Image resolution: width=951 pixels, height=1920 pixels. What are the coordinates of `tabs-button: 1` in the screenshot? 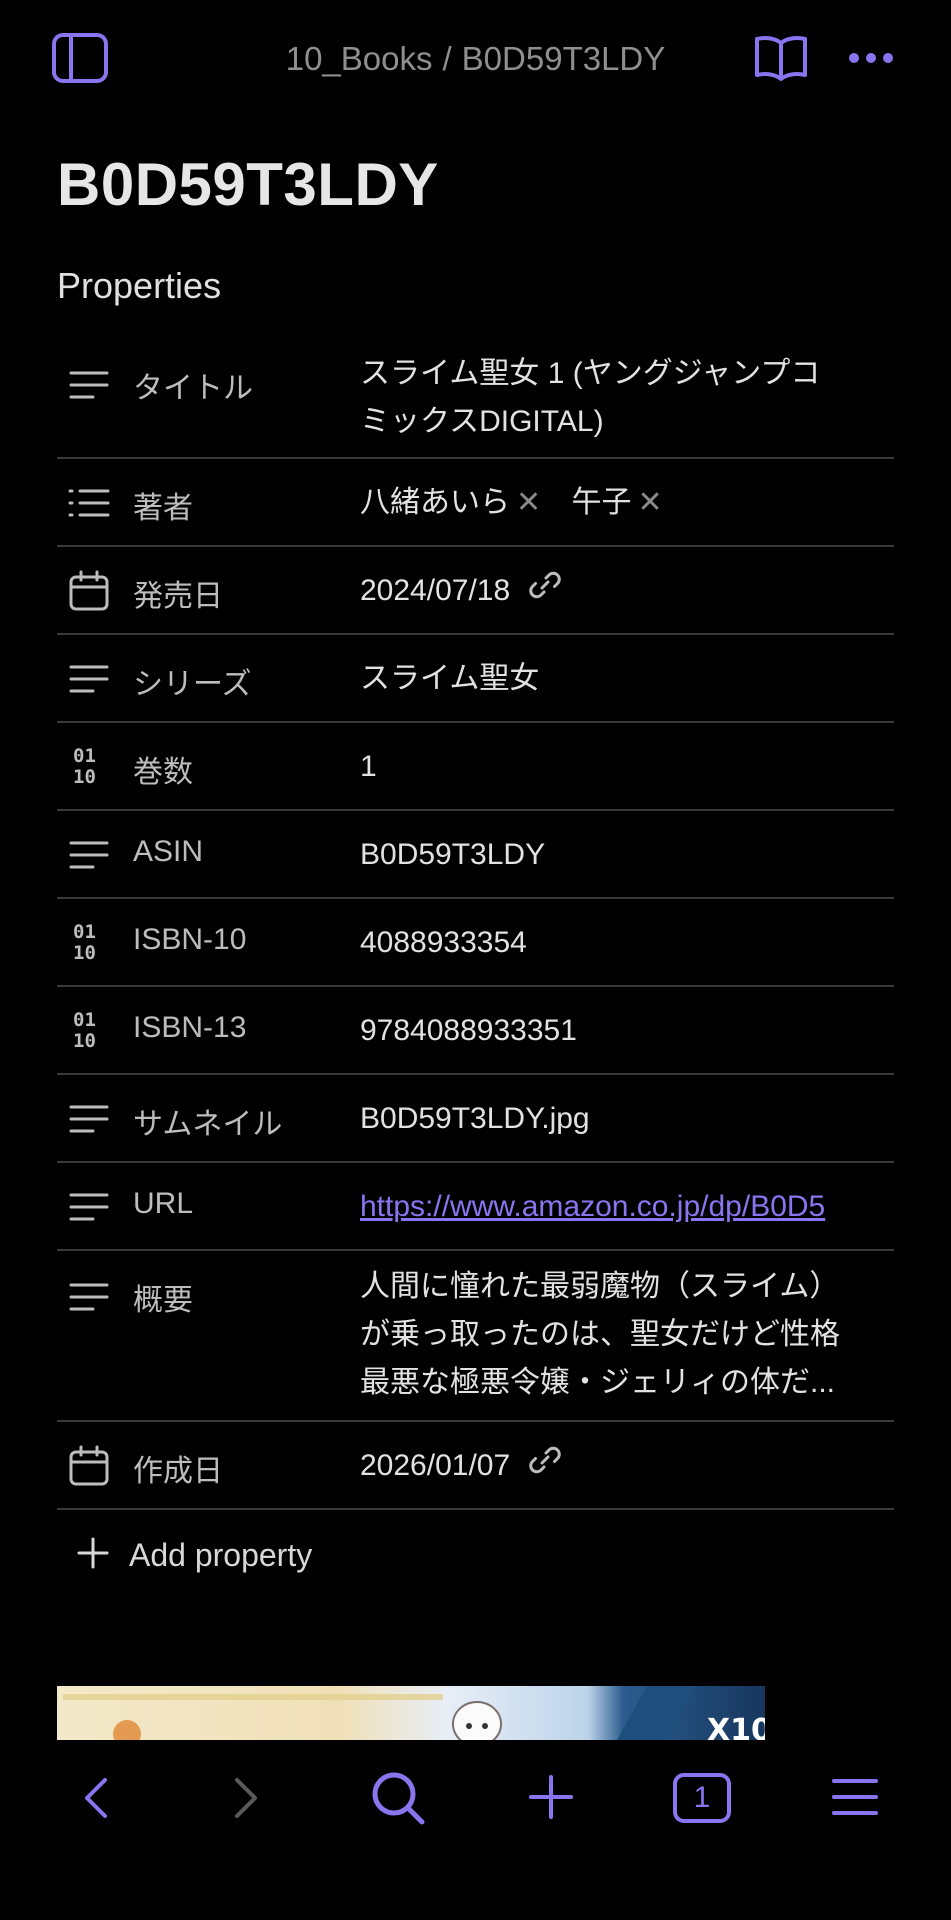 It's located at (702, 1798).